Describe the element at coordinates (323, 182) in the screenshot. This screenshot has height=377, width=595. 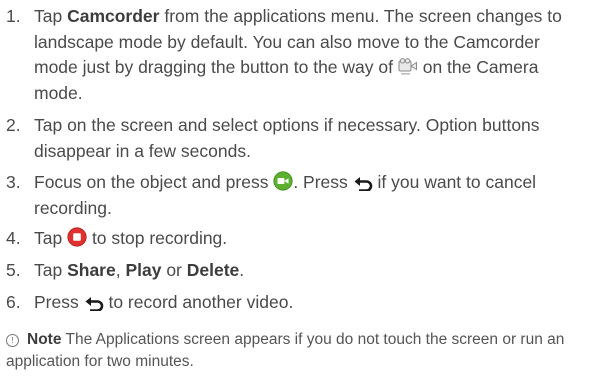
I see `step-text-part: . Press` at that location.